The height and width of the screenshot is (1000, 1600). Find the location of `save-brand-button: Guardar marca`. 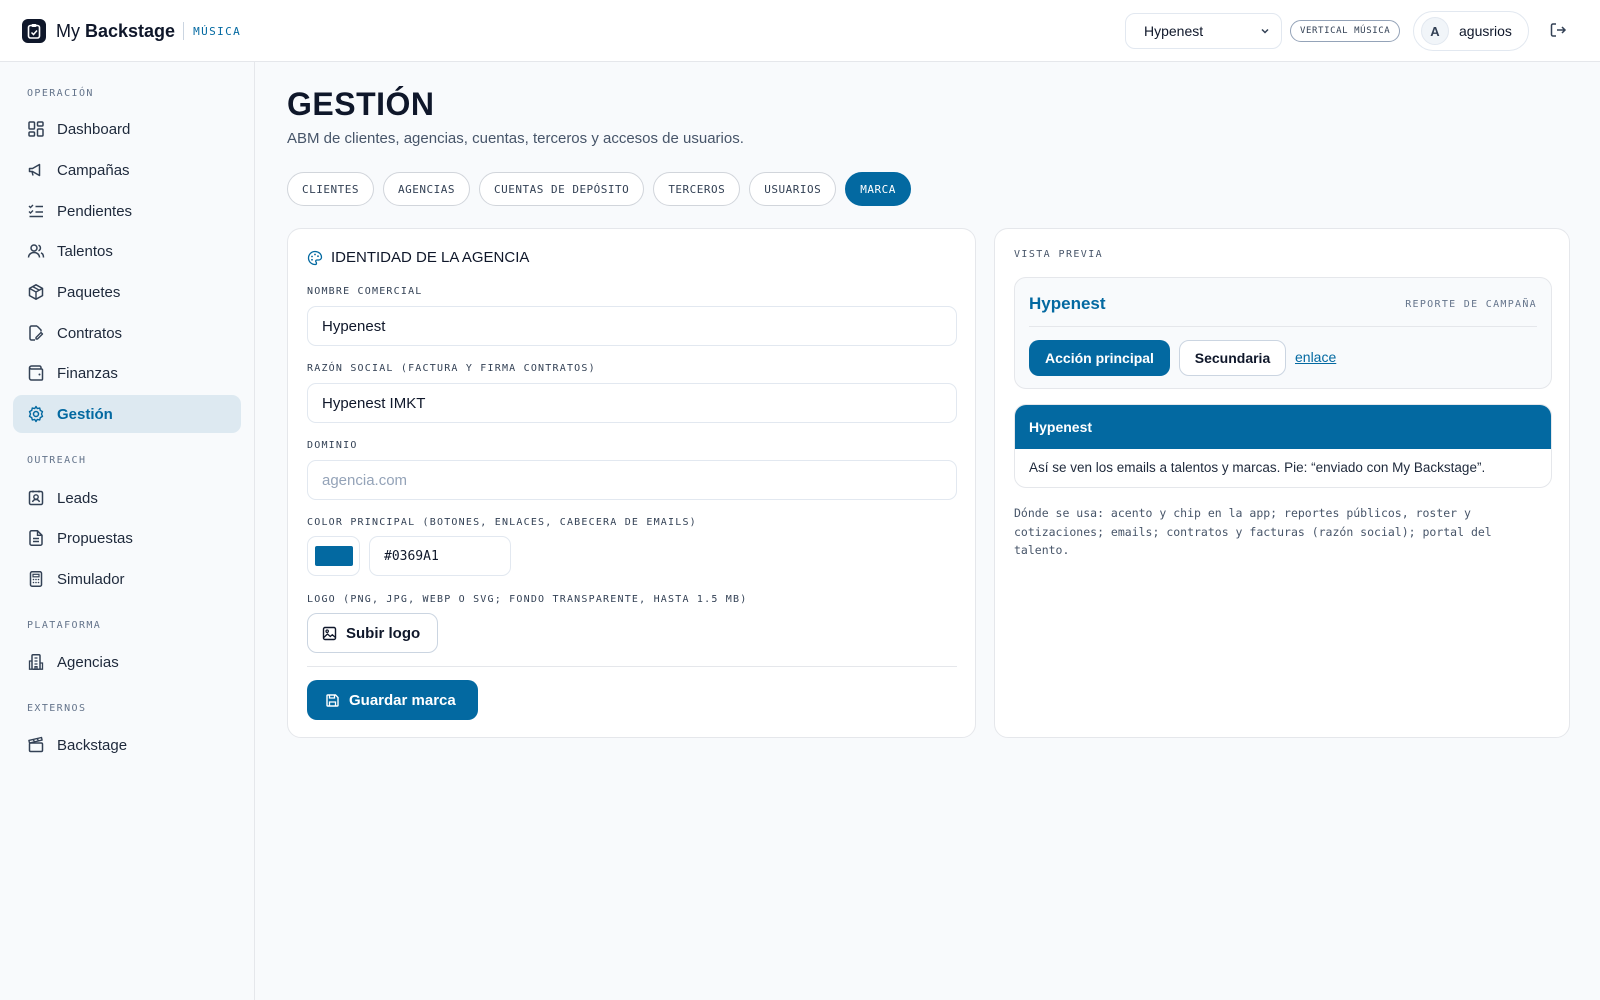

save-brand-button: Guardar marca is located at coordinates (392, 700).